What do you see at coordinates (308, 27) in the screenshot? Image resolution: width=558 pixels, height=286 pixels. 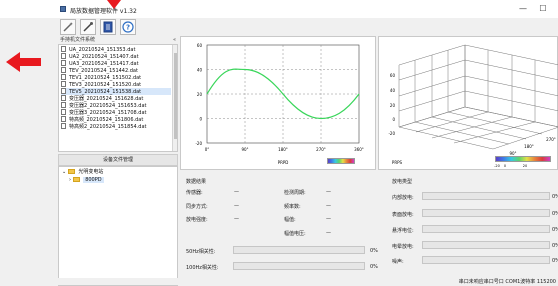 I see `toolbar: ?` at bounding box center [308, 27].